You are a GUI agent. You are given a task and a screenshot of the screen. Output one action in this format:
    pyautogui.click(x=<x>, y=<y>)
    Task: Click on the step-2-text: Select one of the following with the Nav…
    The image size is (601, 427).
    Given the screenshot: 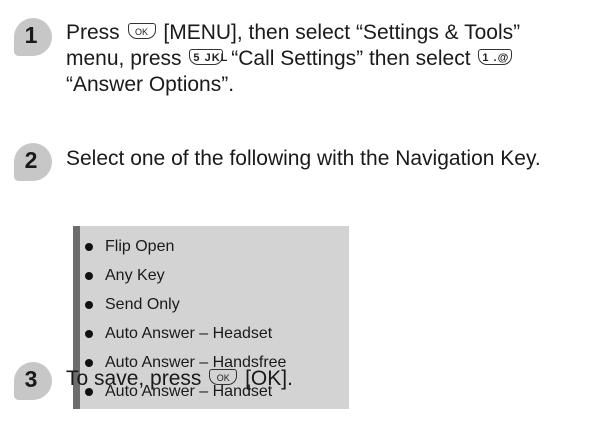 What is the action you would take?
    pyautogui.click(x=303, y=158)
    